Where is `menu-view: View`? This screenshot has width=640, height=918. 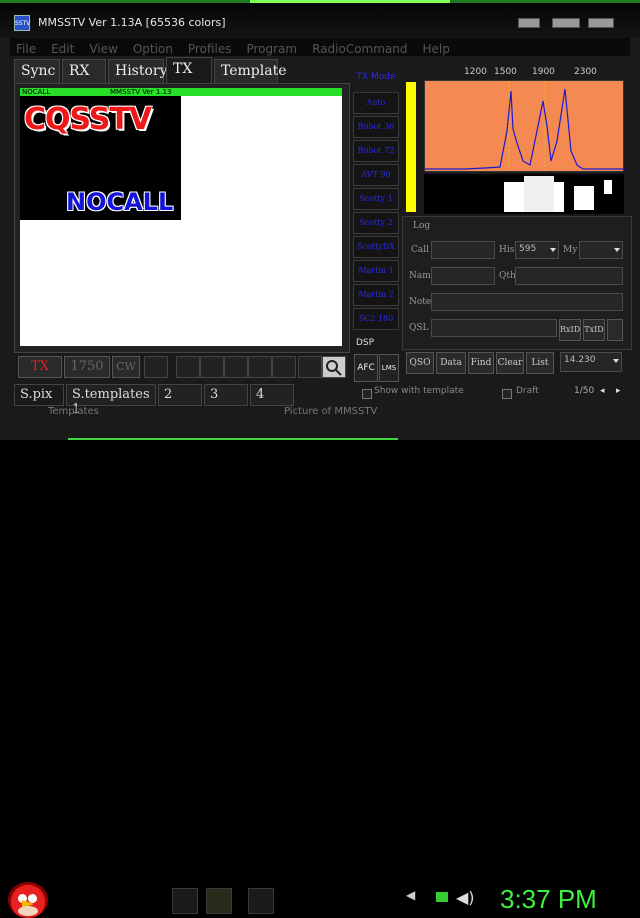 menu-view: View is located at coordinates (104, 48).